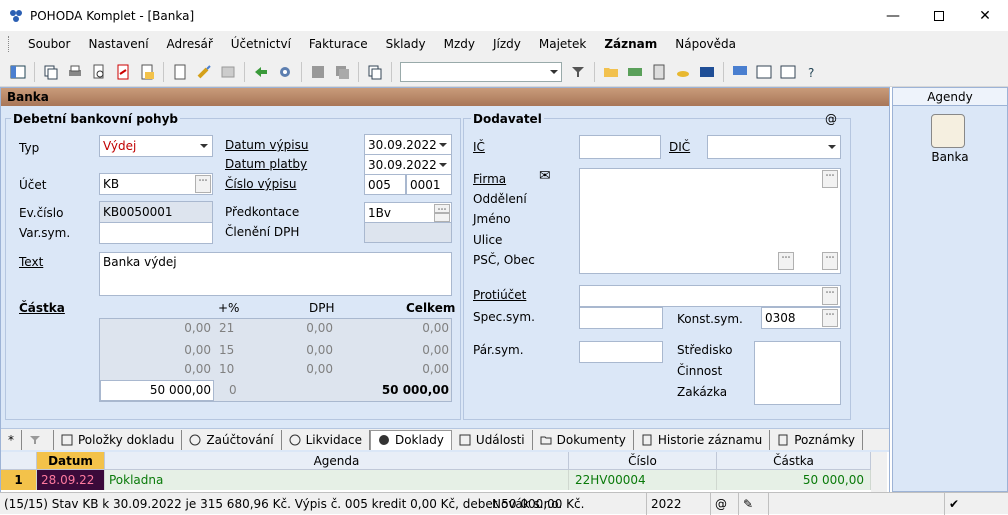 This screenshot has height=515, width=1008. I want to click on protiucet-field, so click(710, 296).